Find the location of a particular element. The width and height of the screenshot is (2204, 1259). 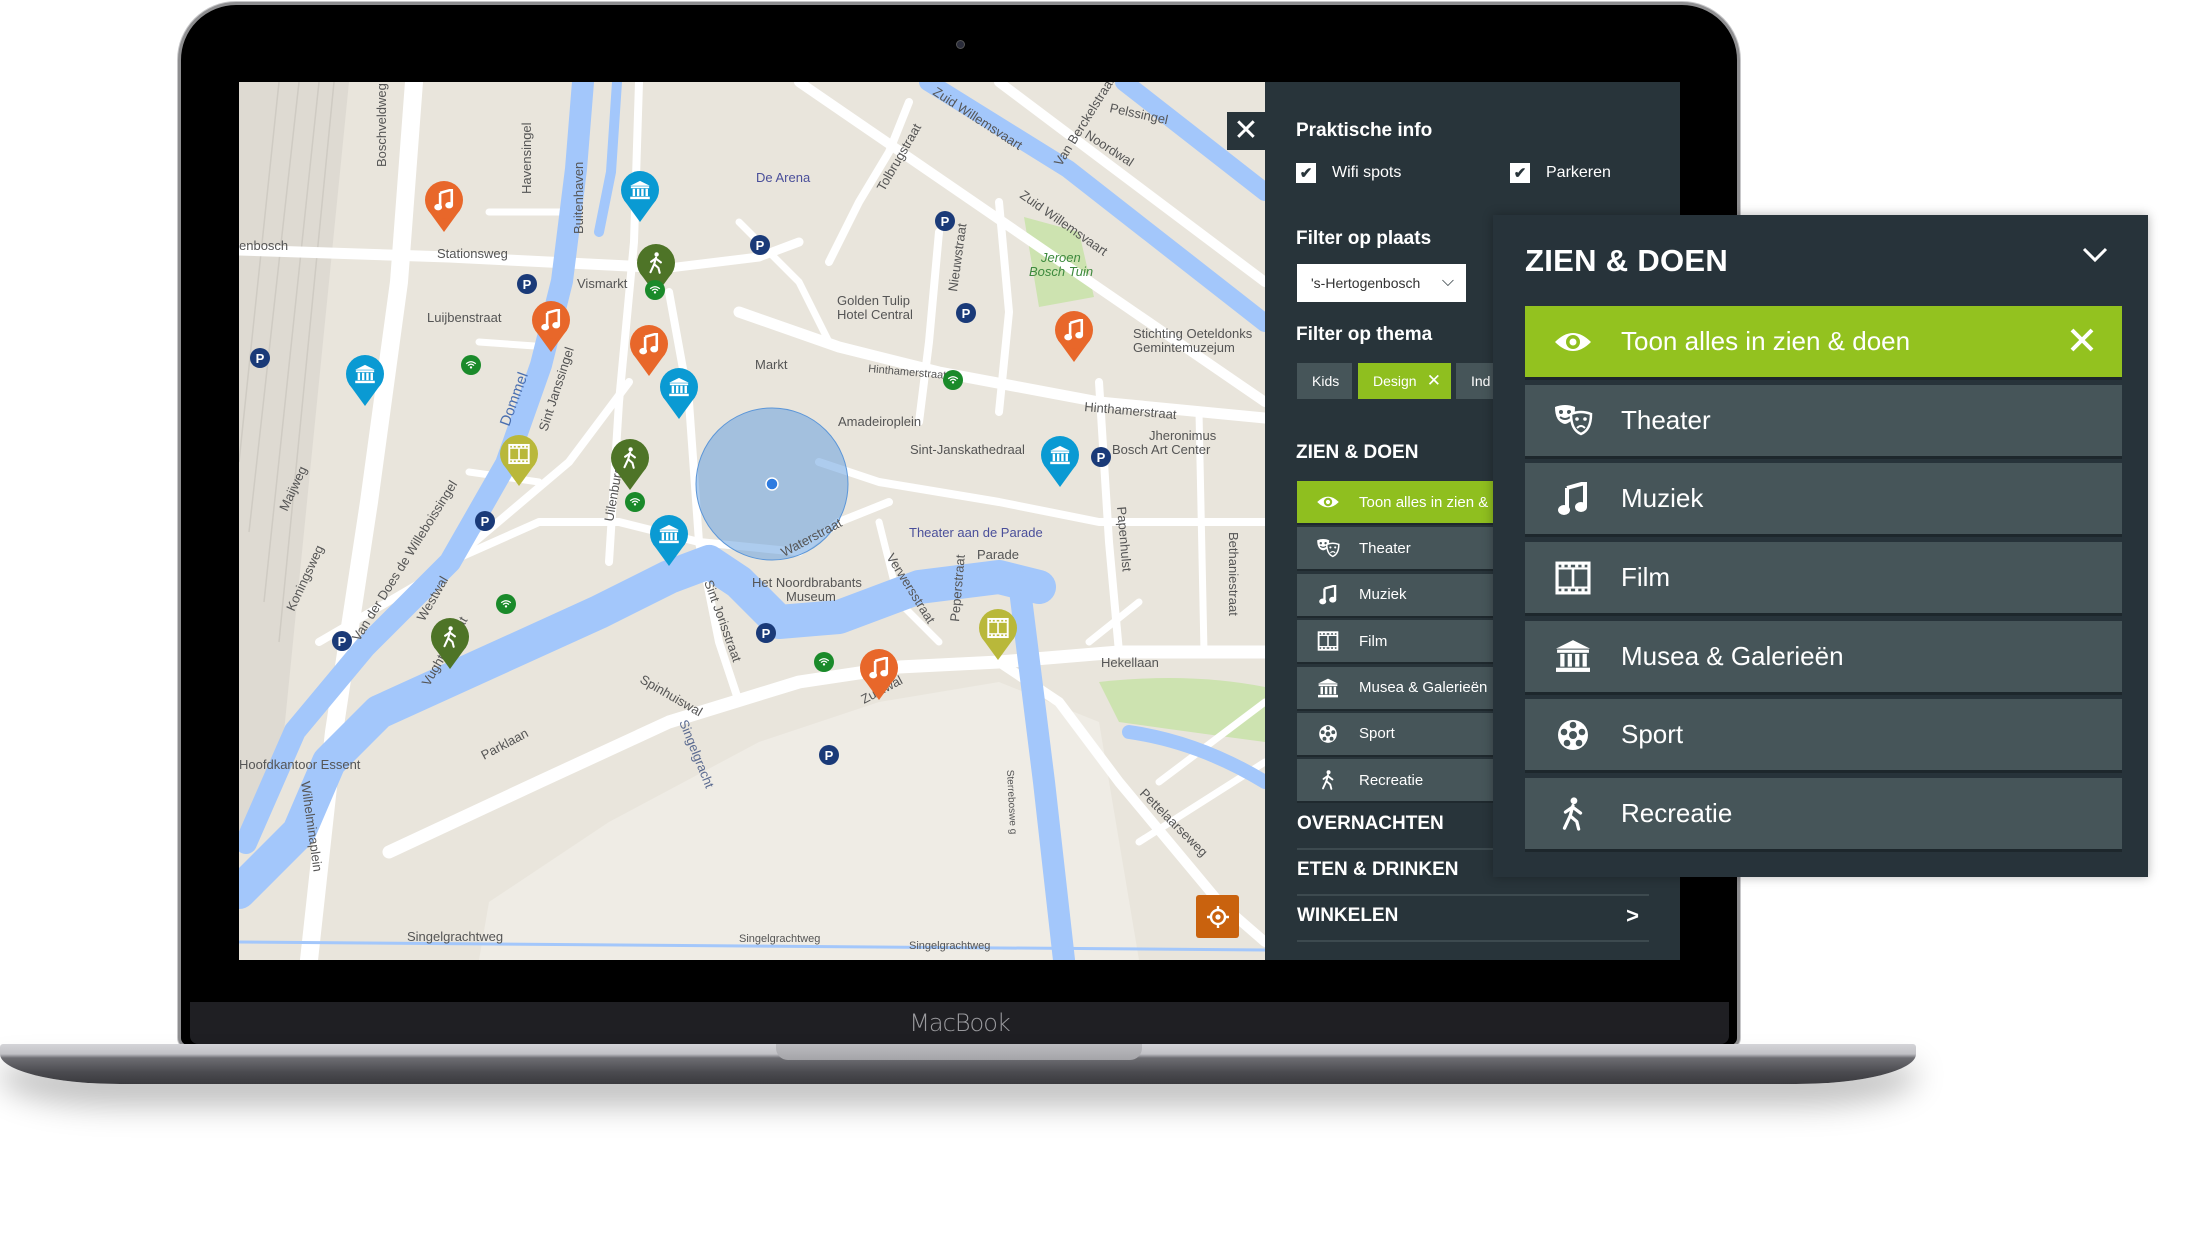

section-winkelen: WINKELEN > is located at coordinates (1473, 919).